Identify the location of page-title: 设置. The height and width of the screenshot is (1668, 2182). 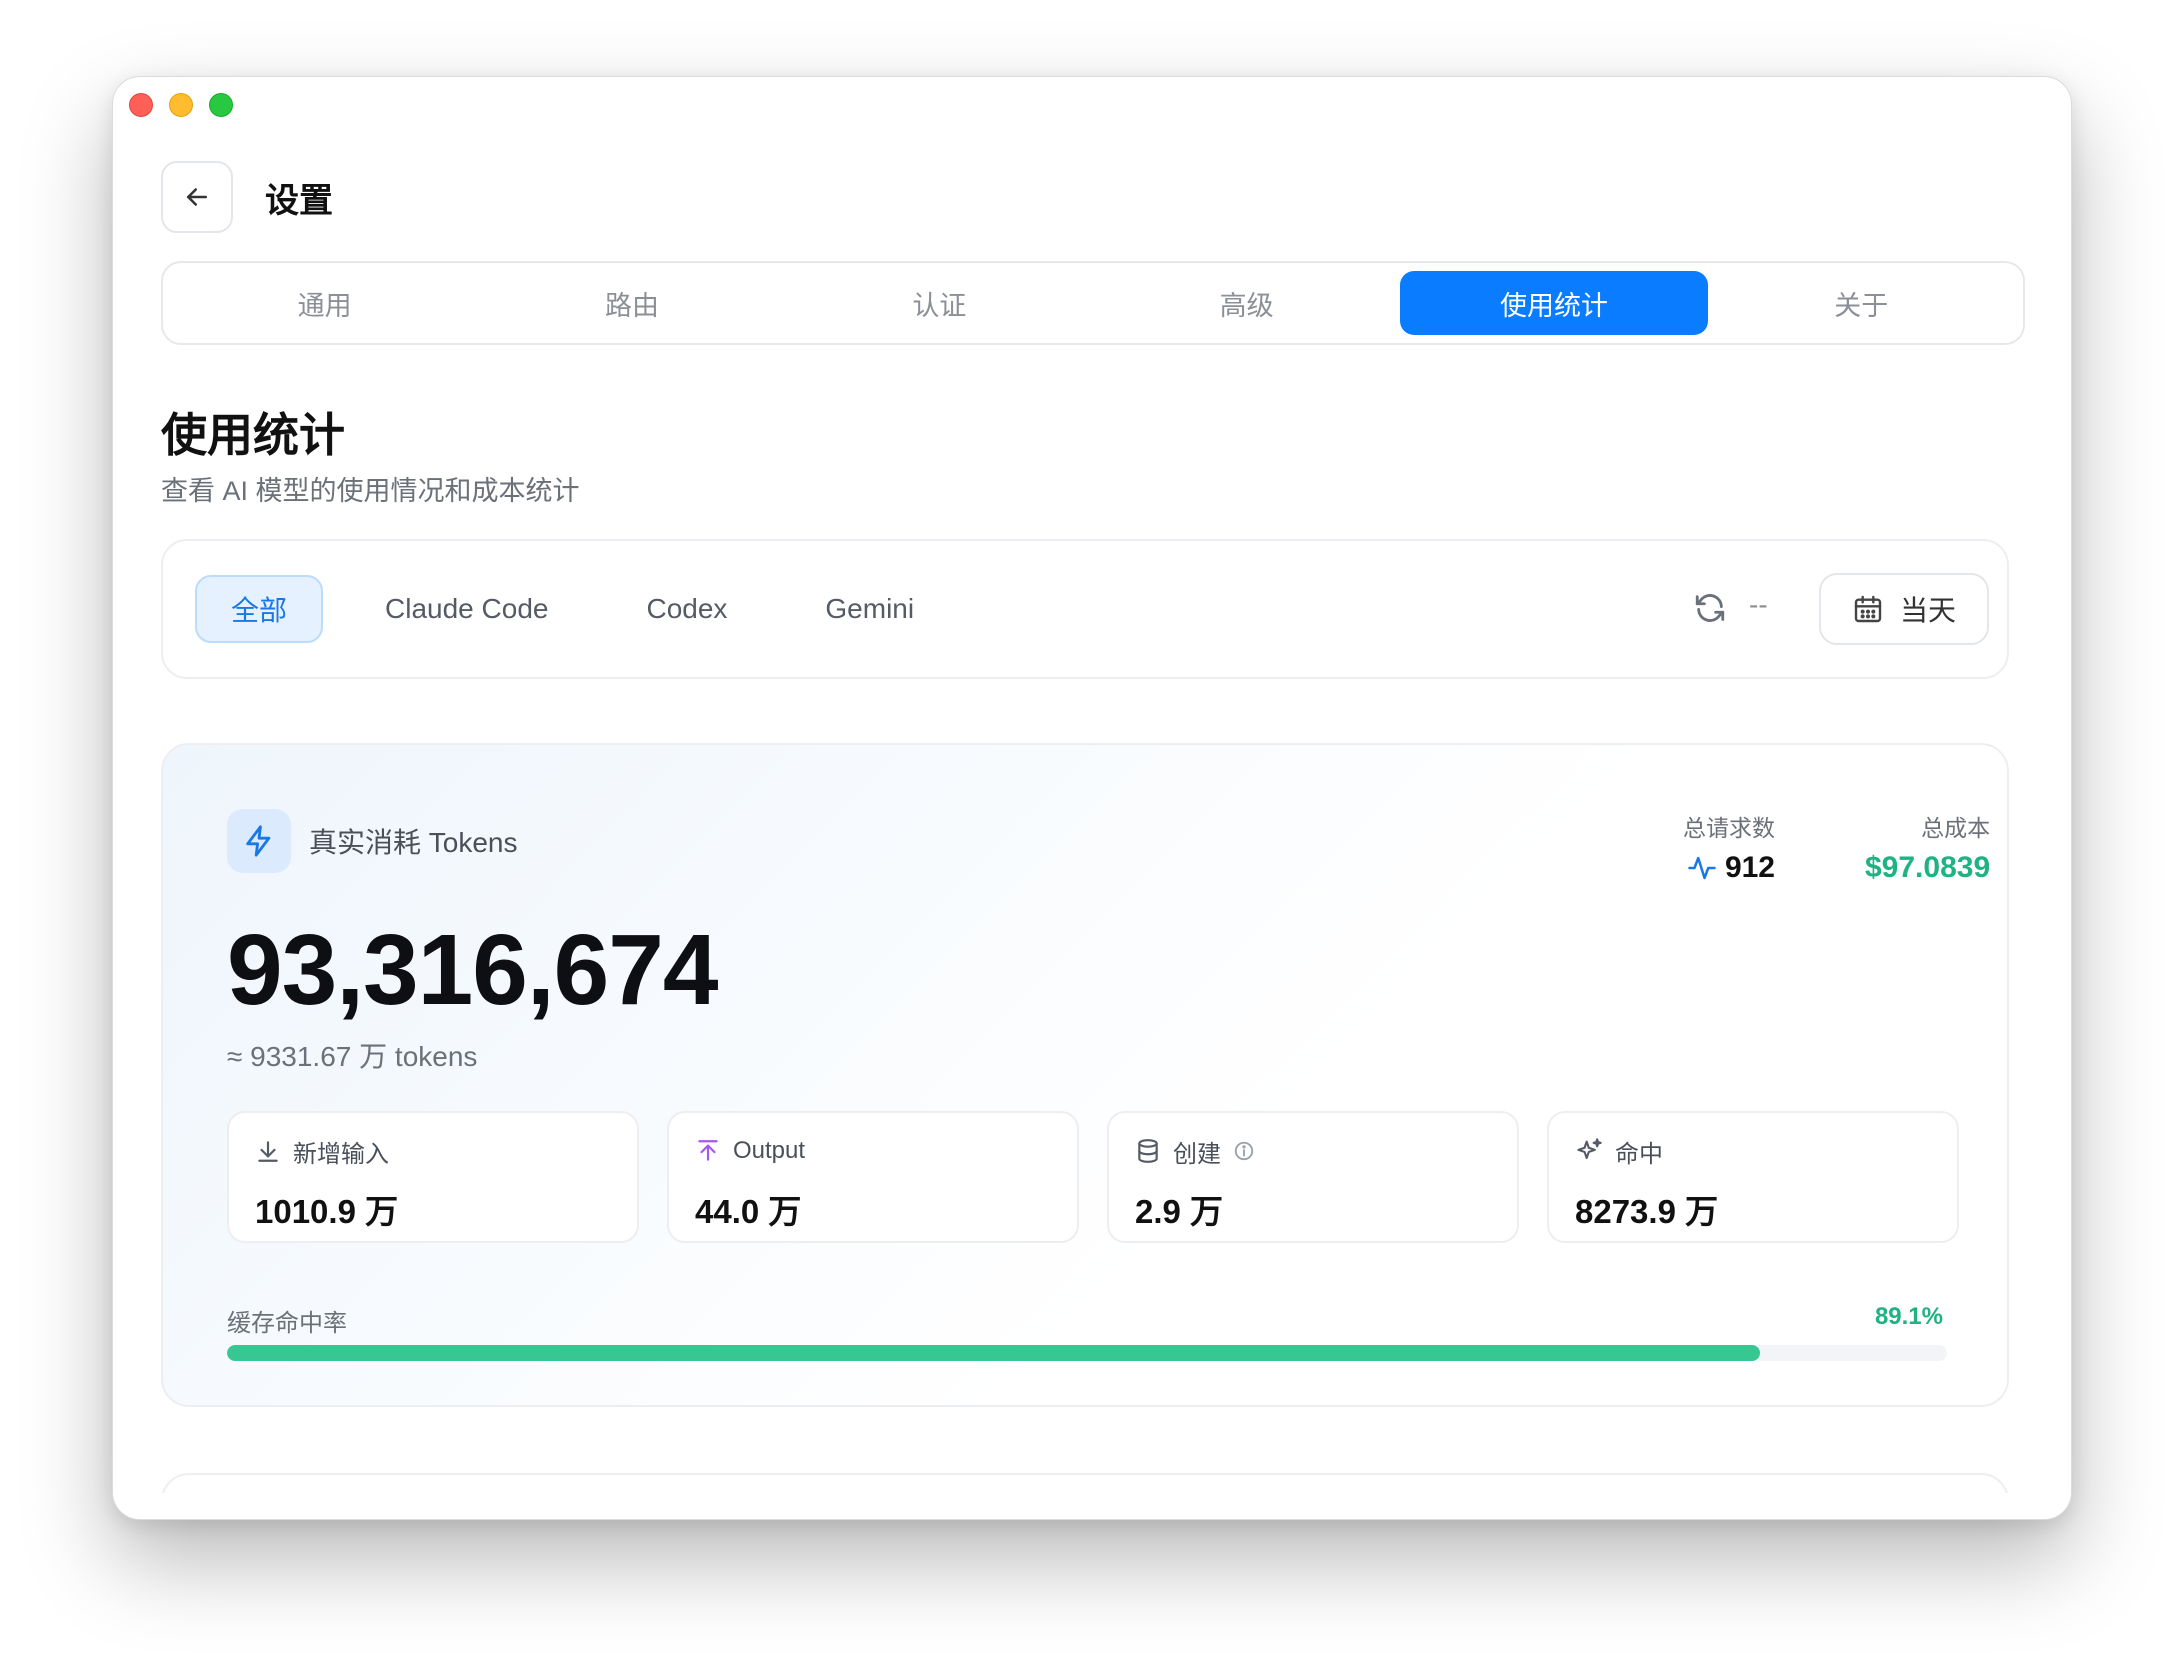
(299, 200).